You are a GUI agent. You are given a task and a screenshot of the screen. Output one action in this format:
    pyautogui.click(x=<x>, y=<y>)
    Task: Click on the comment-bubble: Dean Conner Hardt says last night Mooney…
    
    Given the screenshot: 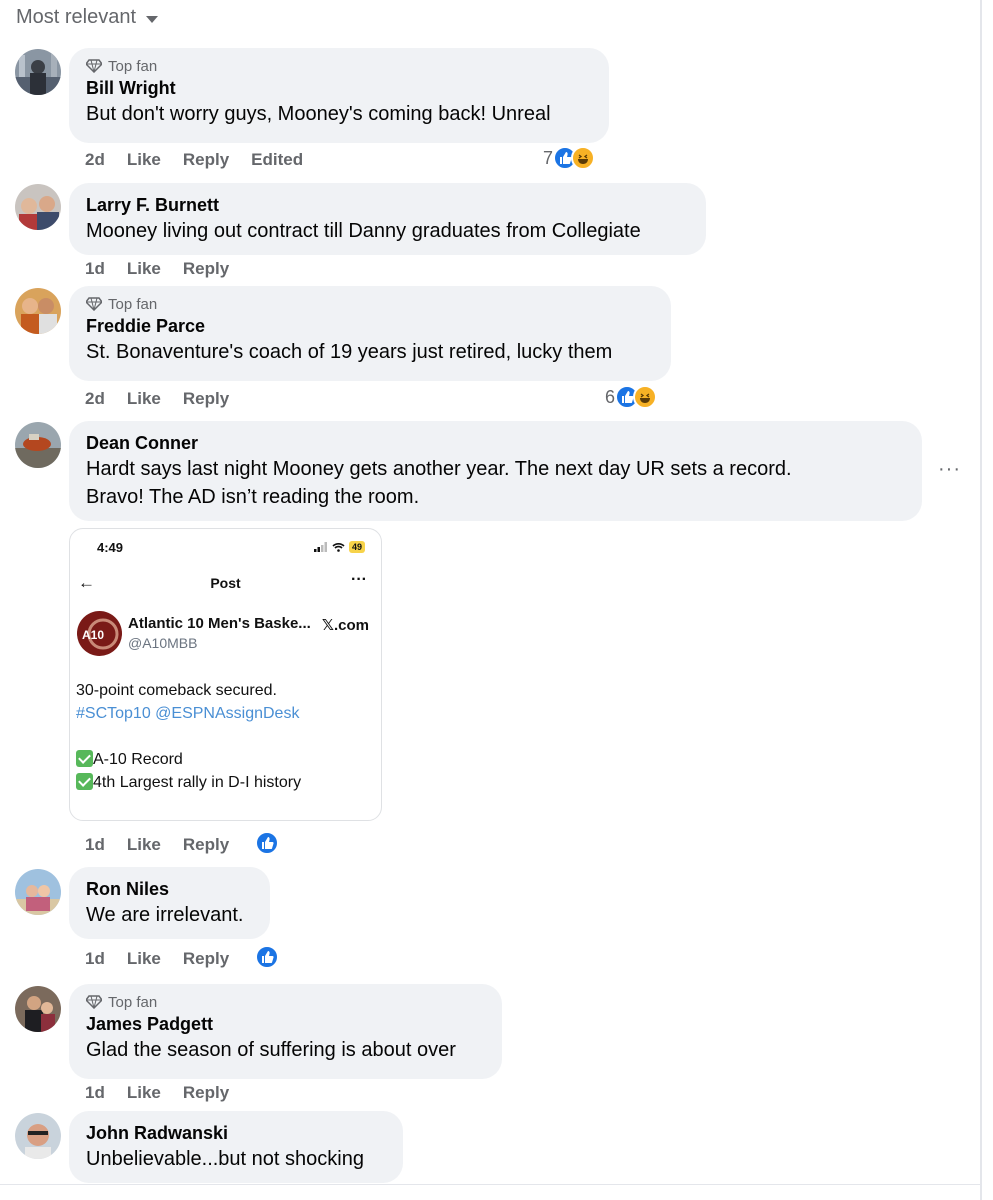 What is the action you would take?
    pyautogui.click(x=495, y=471)
    